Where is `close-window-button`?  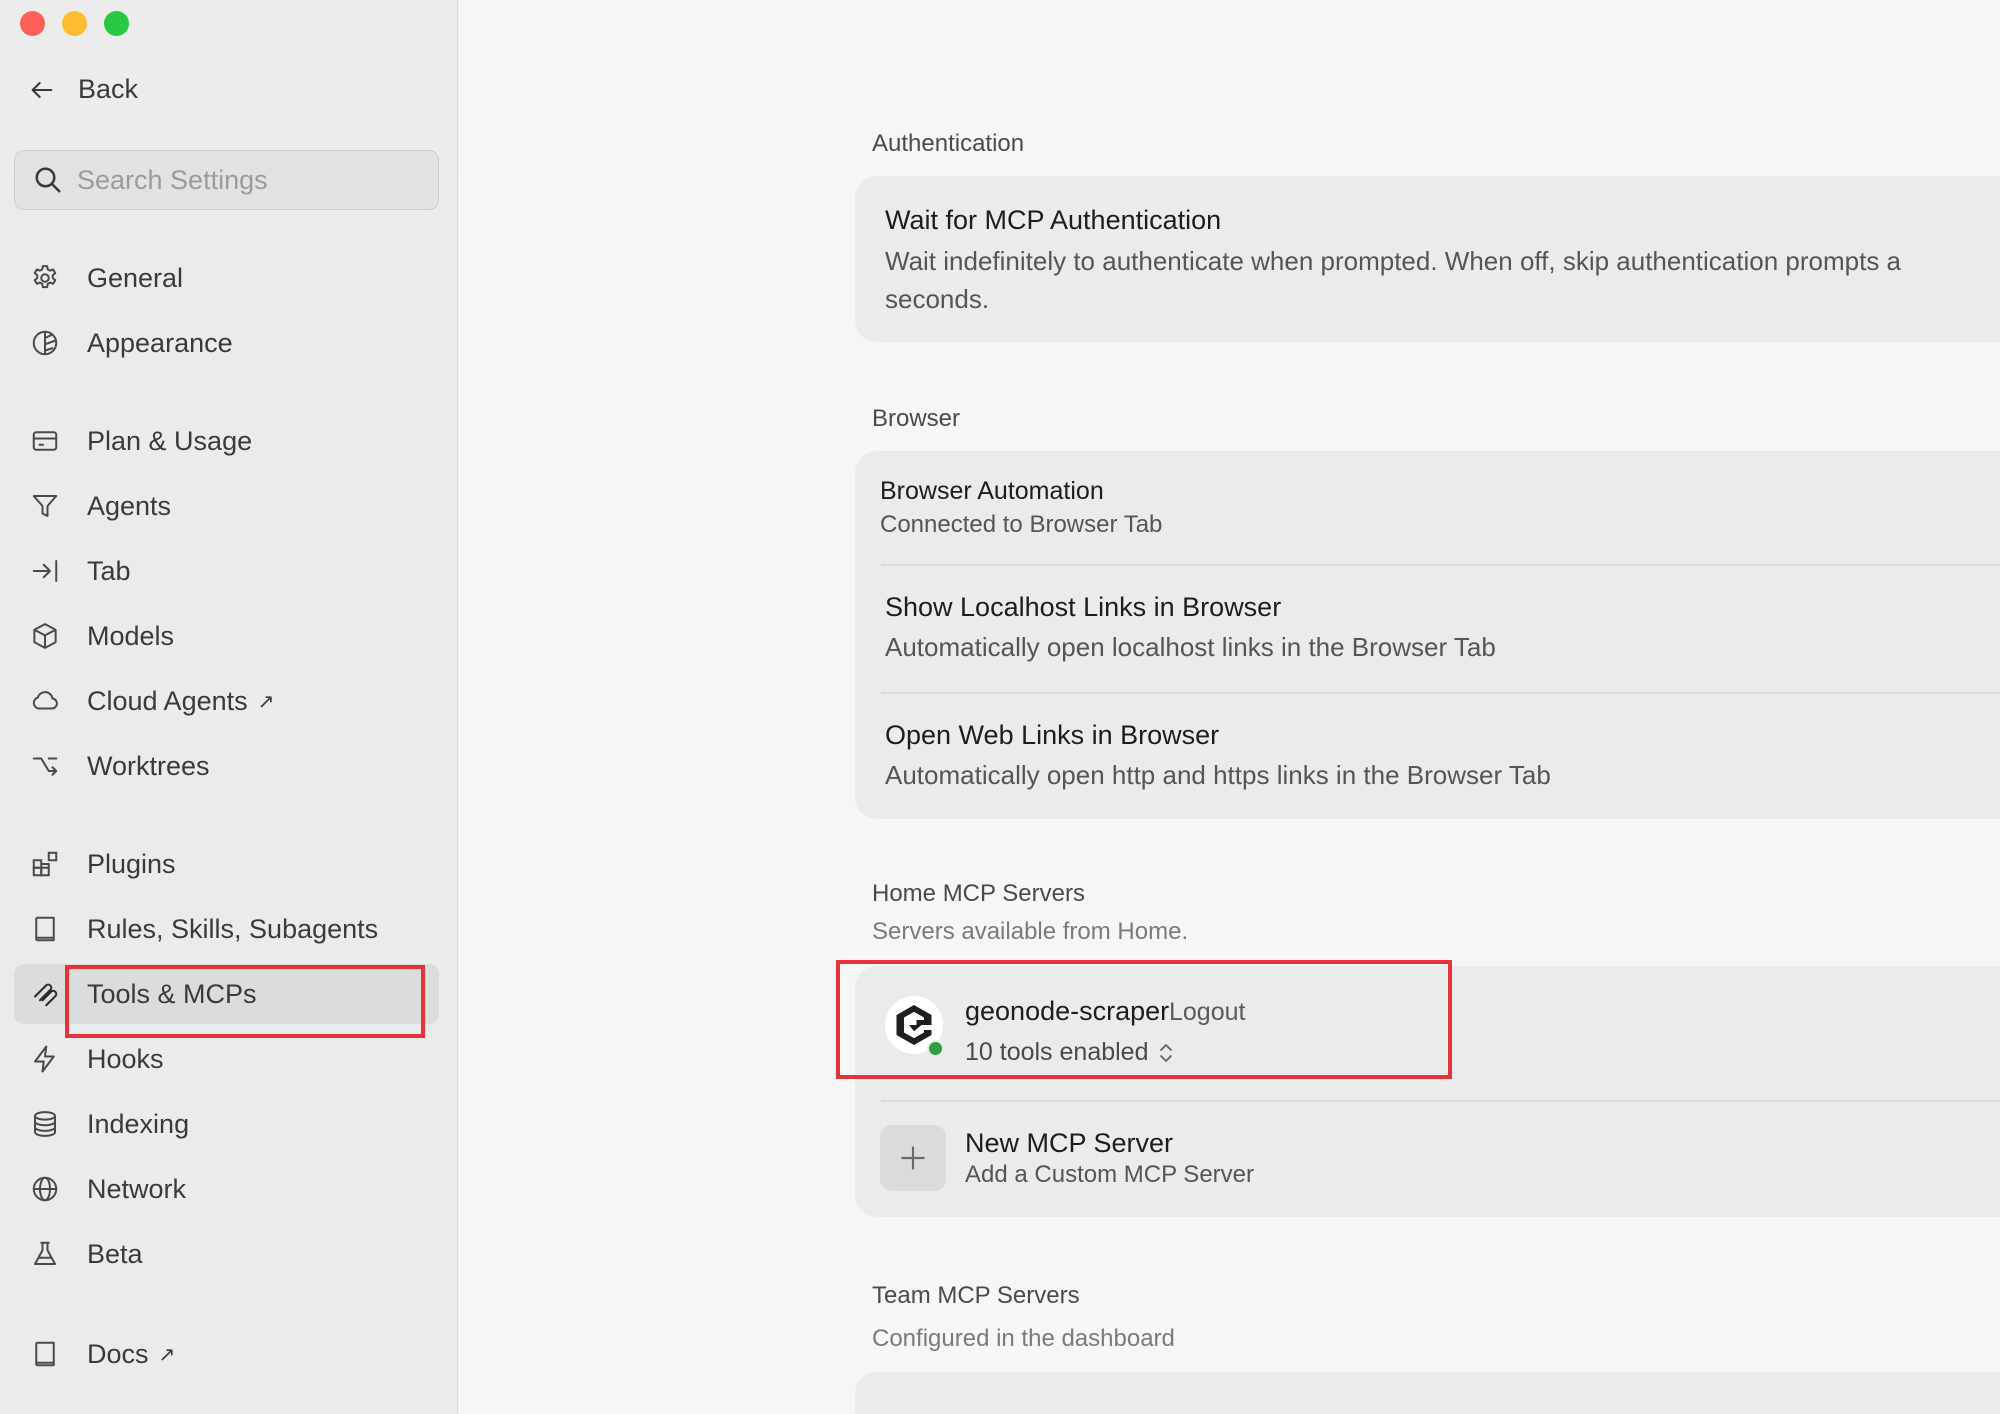
close-window-button is located at coordinates (32, 23).